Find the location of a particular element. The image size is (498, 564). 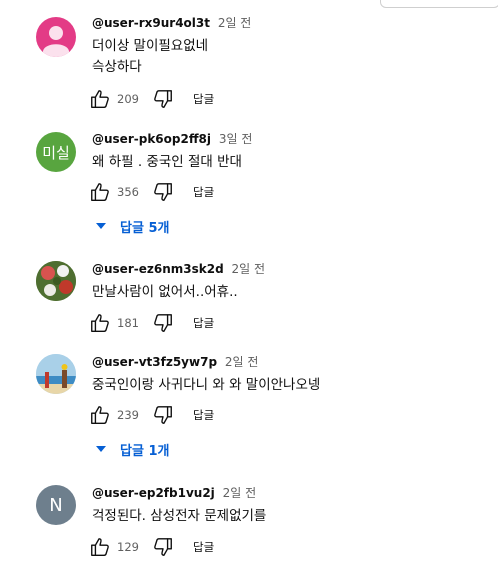

avatar: N is located at coordinates (56, 505).